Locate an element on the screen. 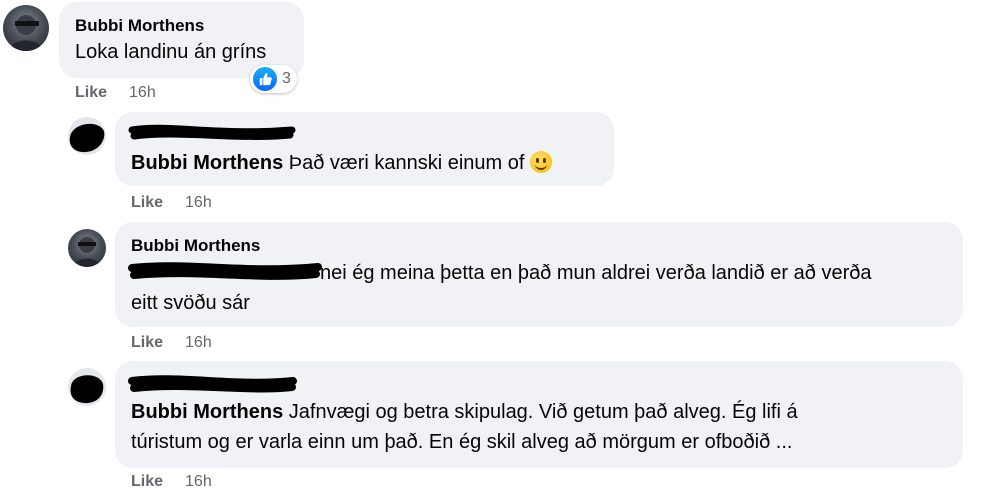  like-thumb-icon is located at coordinates (265, 79).